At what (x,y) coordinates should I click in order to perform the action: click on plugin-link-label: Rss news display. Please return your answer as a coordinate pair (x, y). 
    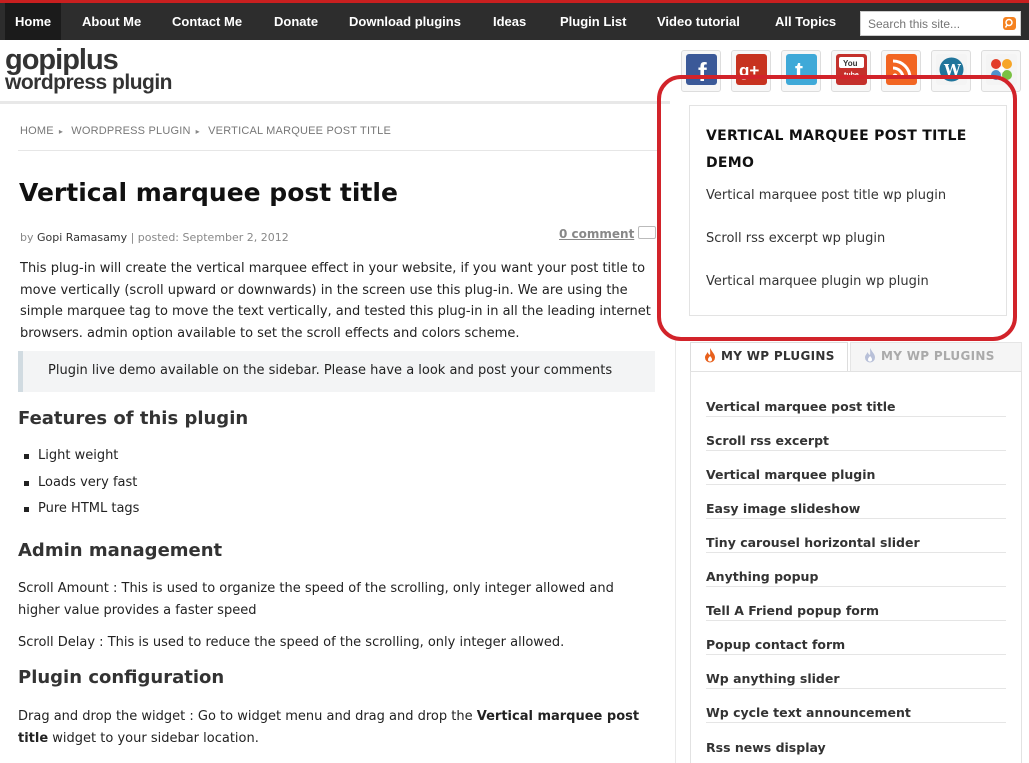
    Looking at the image, I should click on (766, 747).